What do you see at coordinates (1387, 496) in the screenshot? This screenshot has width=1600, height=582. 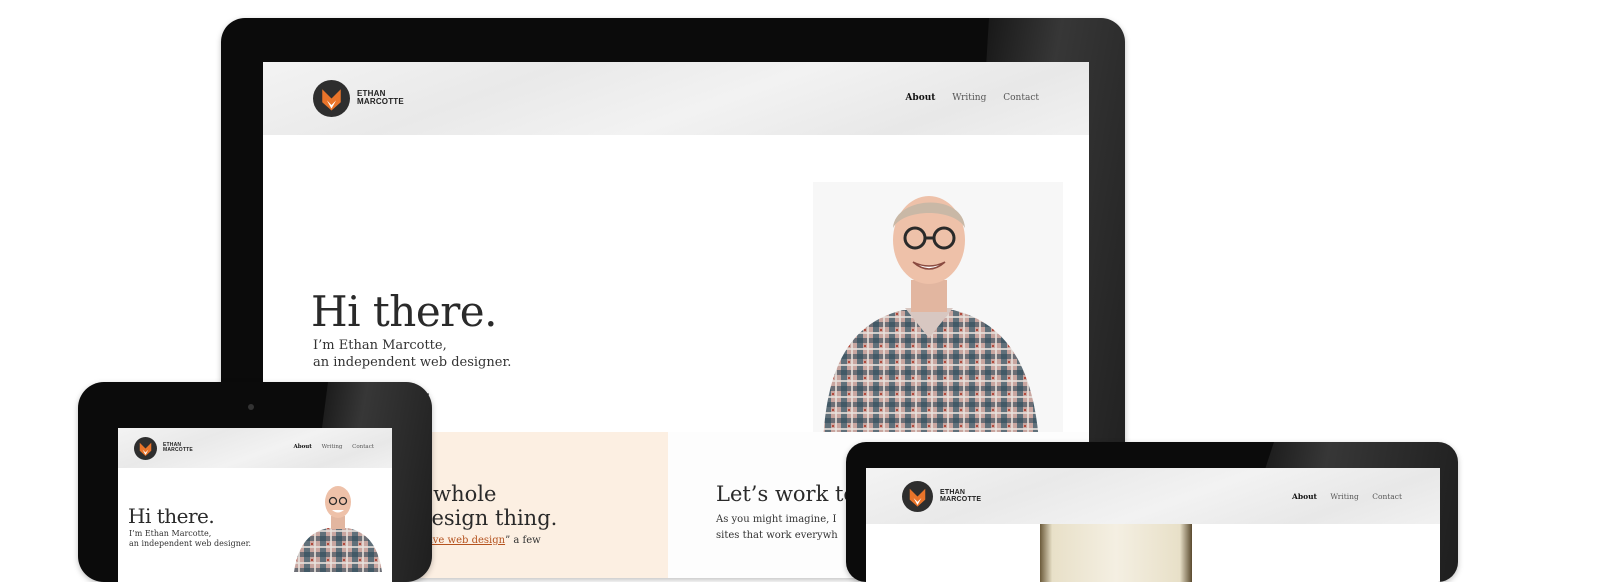 I see `laptop-nav-contact: Contact` at bounding box center [1387, 496].